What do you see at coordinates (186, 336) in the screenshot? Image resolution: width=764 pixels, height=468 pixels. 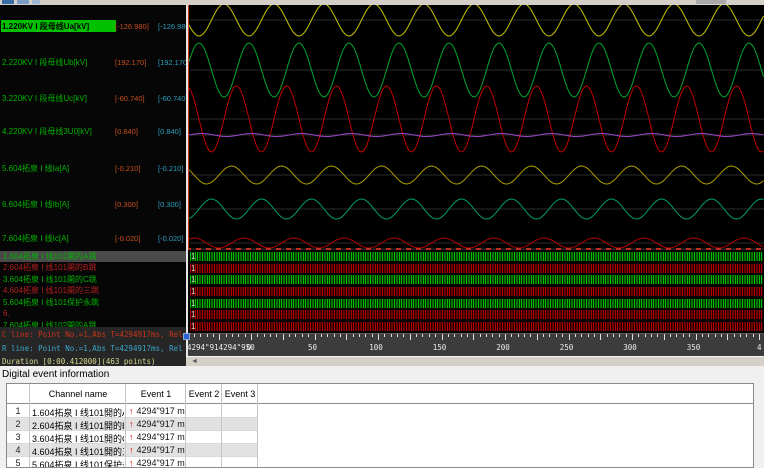 I see `cursor-handle` at bounding box center [186, 336].